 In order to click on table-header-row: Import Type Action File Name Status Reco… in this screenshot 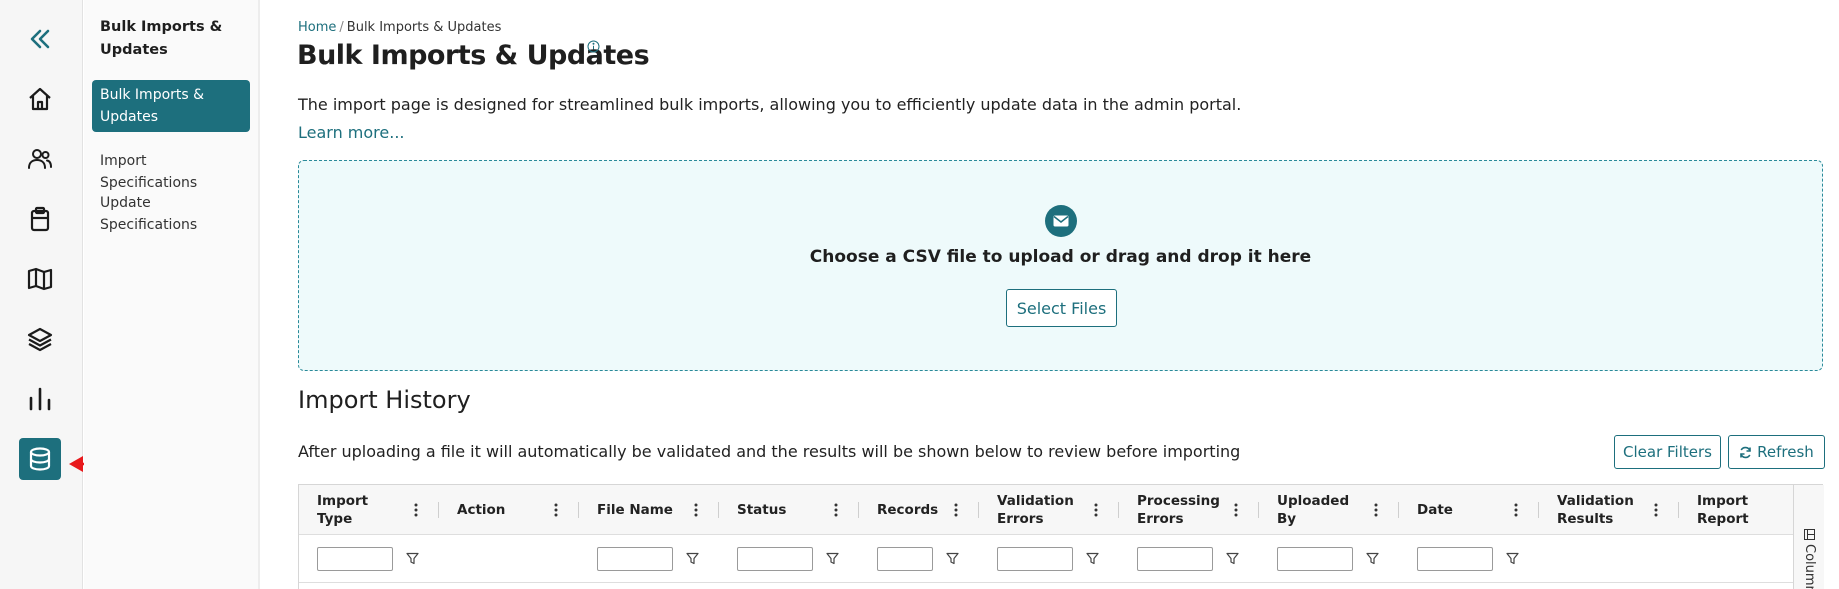, I will do `click(1060, 510)`.